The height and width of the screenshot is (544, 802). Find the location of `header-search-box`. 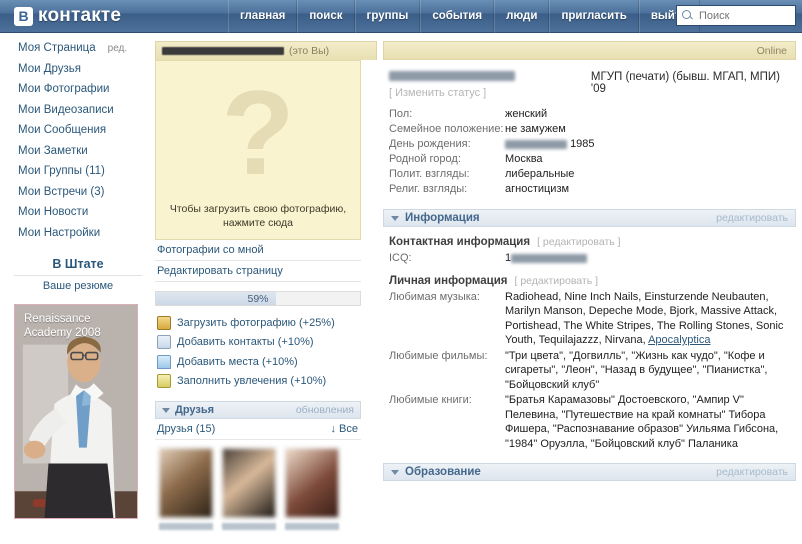

header-search-box is located at coordinates (736, 15).